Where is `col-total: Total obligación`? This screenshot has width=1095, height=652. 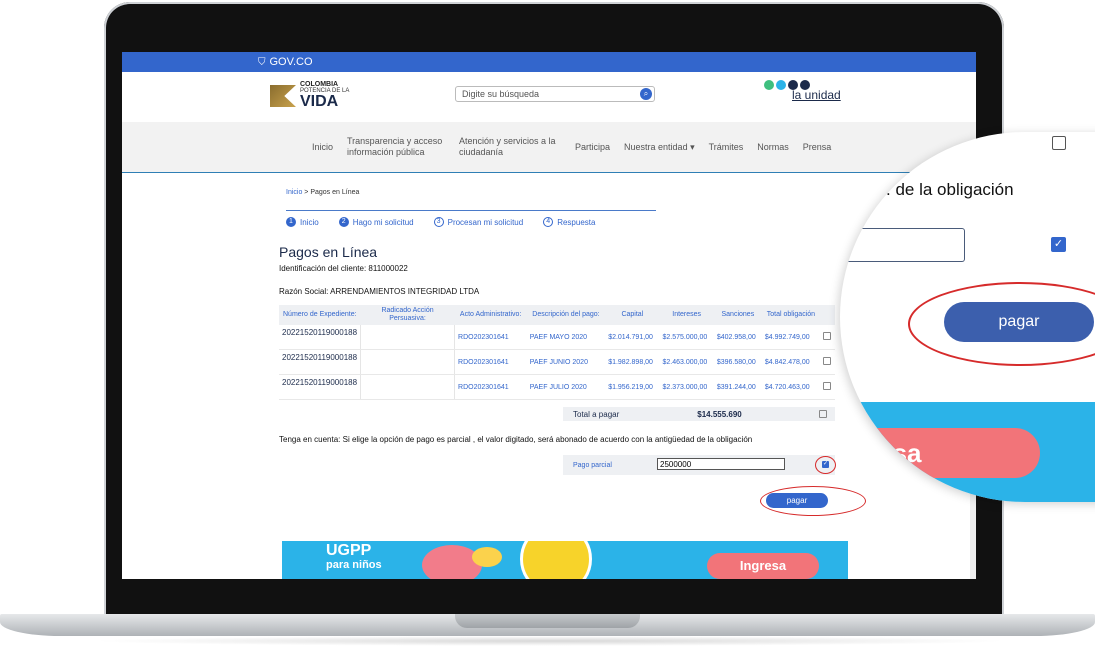
col-total: Total obligación is located at coordinates (790, 315).